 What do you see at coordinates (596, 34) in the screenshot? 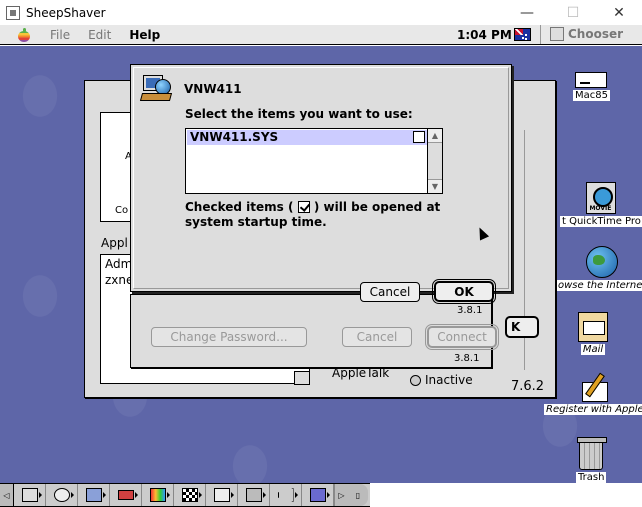
I see `chooser-label: Chooser` at bounding box center [596, 34].